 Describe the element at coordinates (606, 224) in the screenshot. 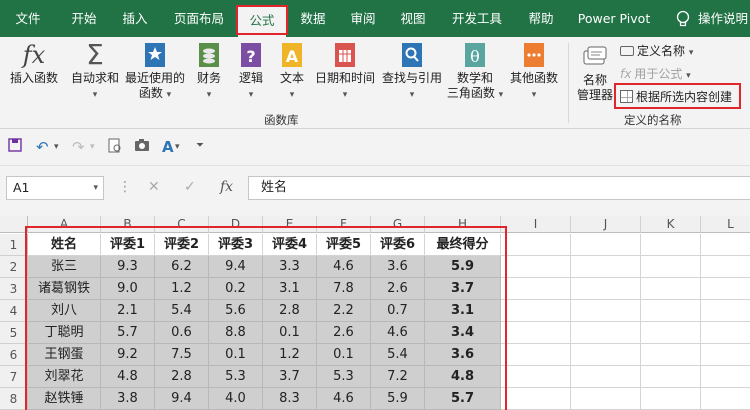

I see `column-header: J` at that location.